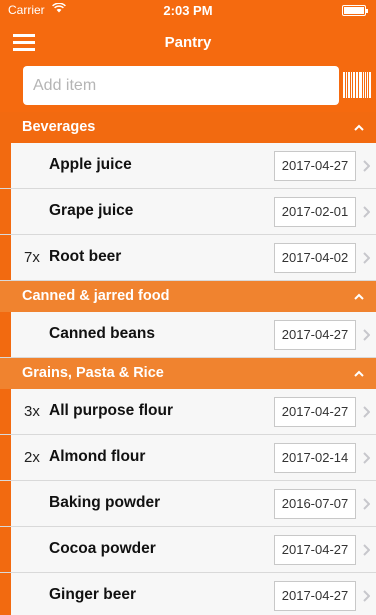 The image size is (376, 615). Describe the element at coordinates (85, 256) in the screenshot. I see `item-name: Root beer` at that location.